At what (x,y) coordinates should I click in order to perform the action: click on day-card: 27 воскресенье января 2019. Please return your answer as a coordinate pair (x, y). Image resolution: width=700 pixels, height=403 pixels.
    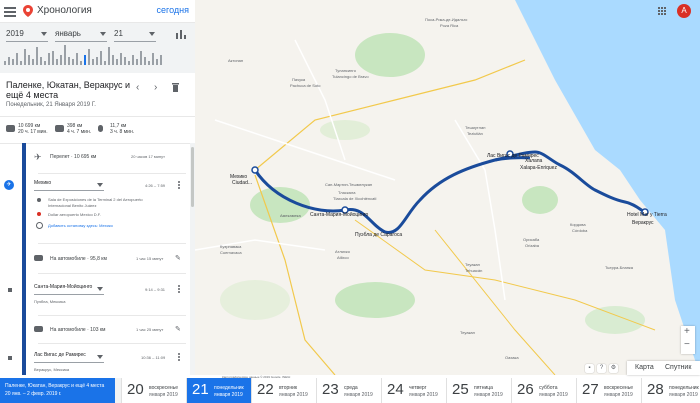
    Looking at the image, I should click on (608, 390).